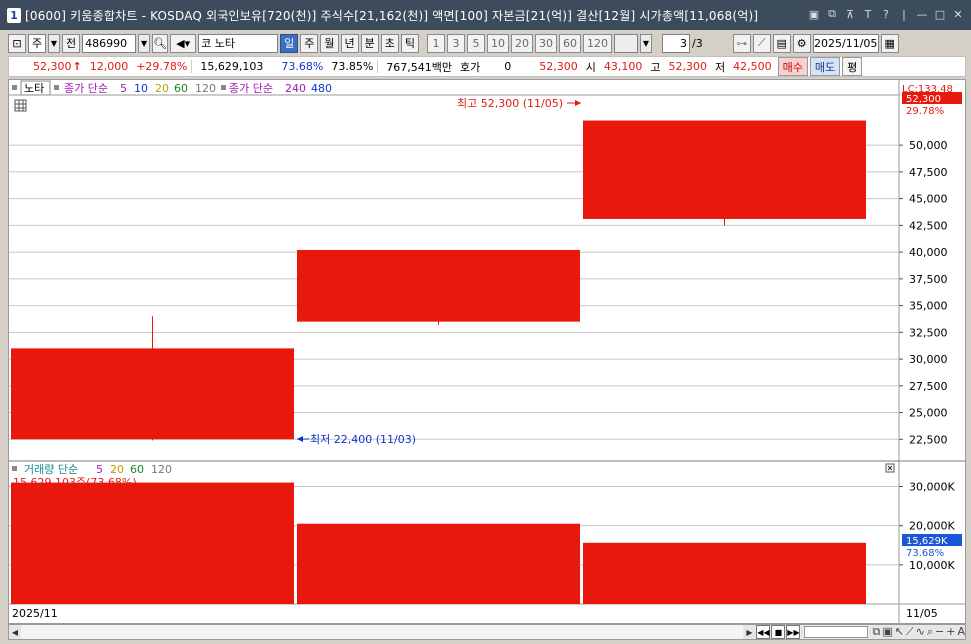 The height and width of the screenshot is (644, 971). I want to click on zoom-out-icon: −, so click(939, 632).